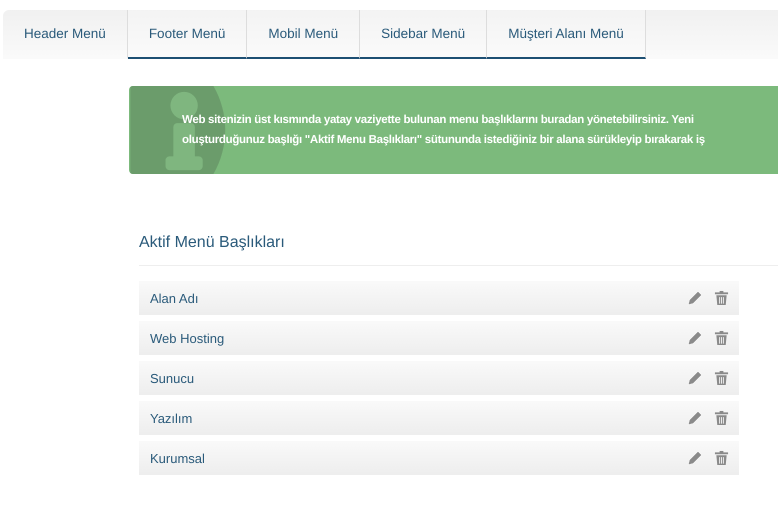 Image resolution: width=778 pixels, height=510 pixels. Describe the element at coordinates (439, 298) in the screenshot. I see `menu-item-row: Alan Adı` at that location.